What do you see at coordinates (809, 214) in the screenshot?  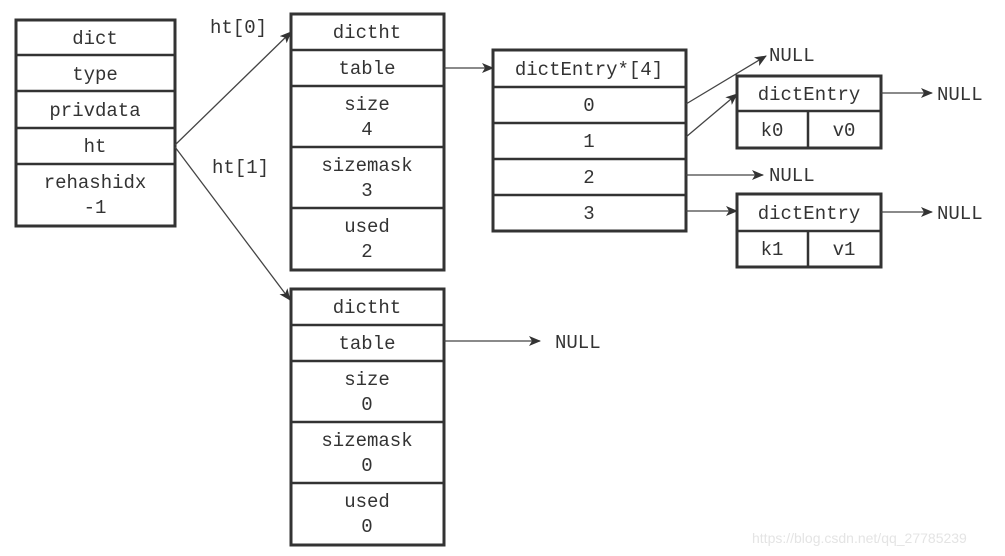 I see `entry1-title: dictEntry` at bounding box center [809, 214].